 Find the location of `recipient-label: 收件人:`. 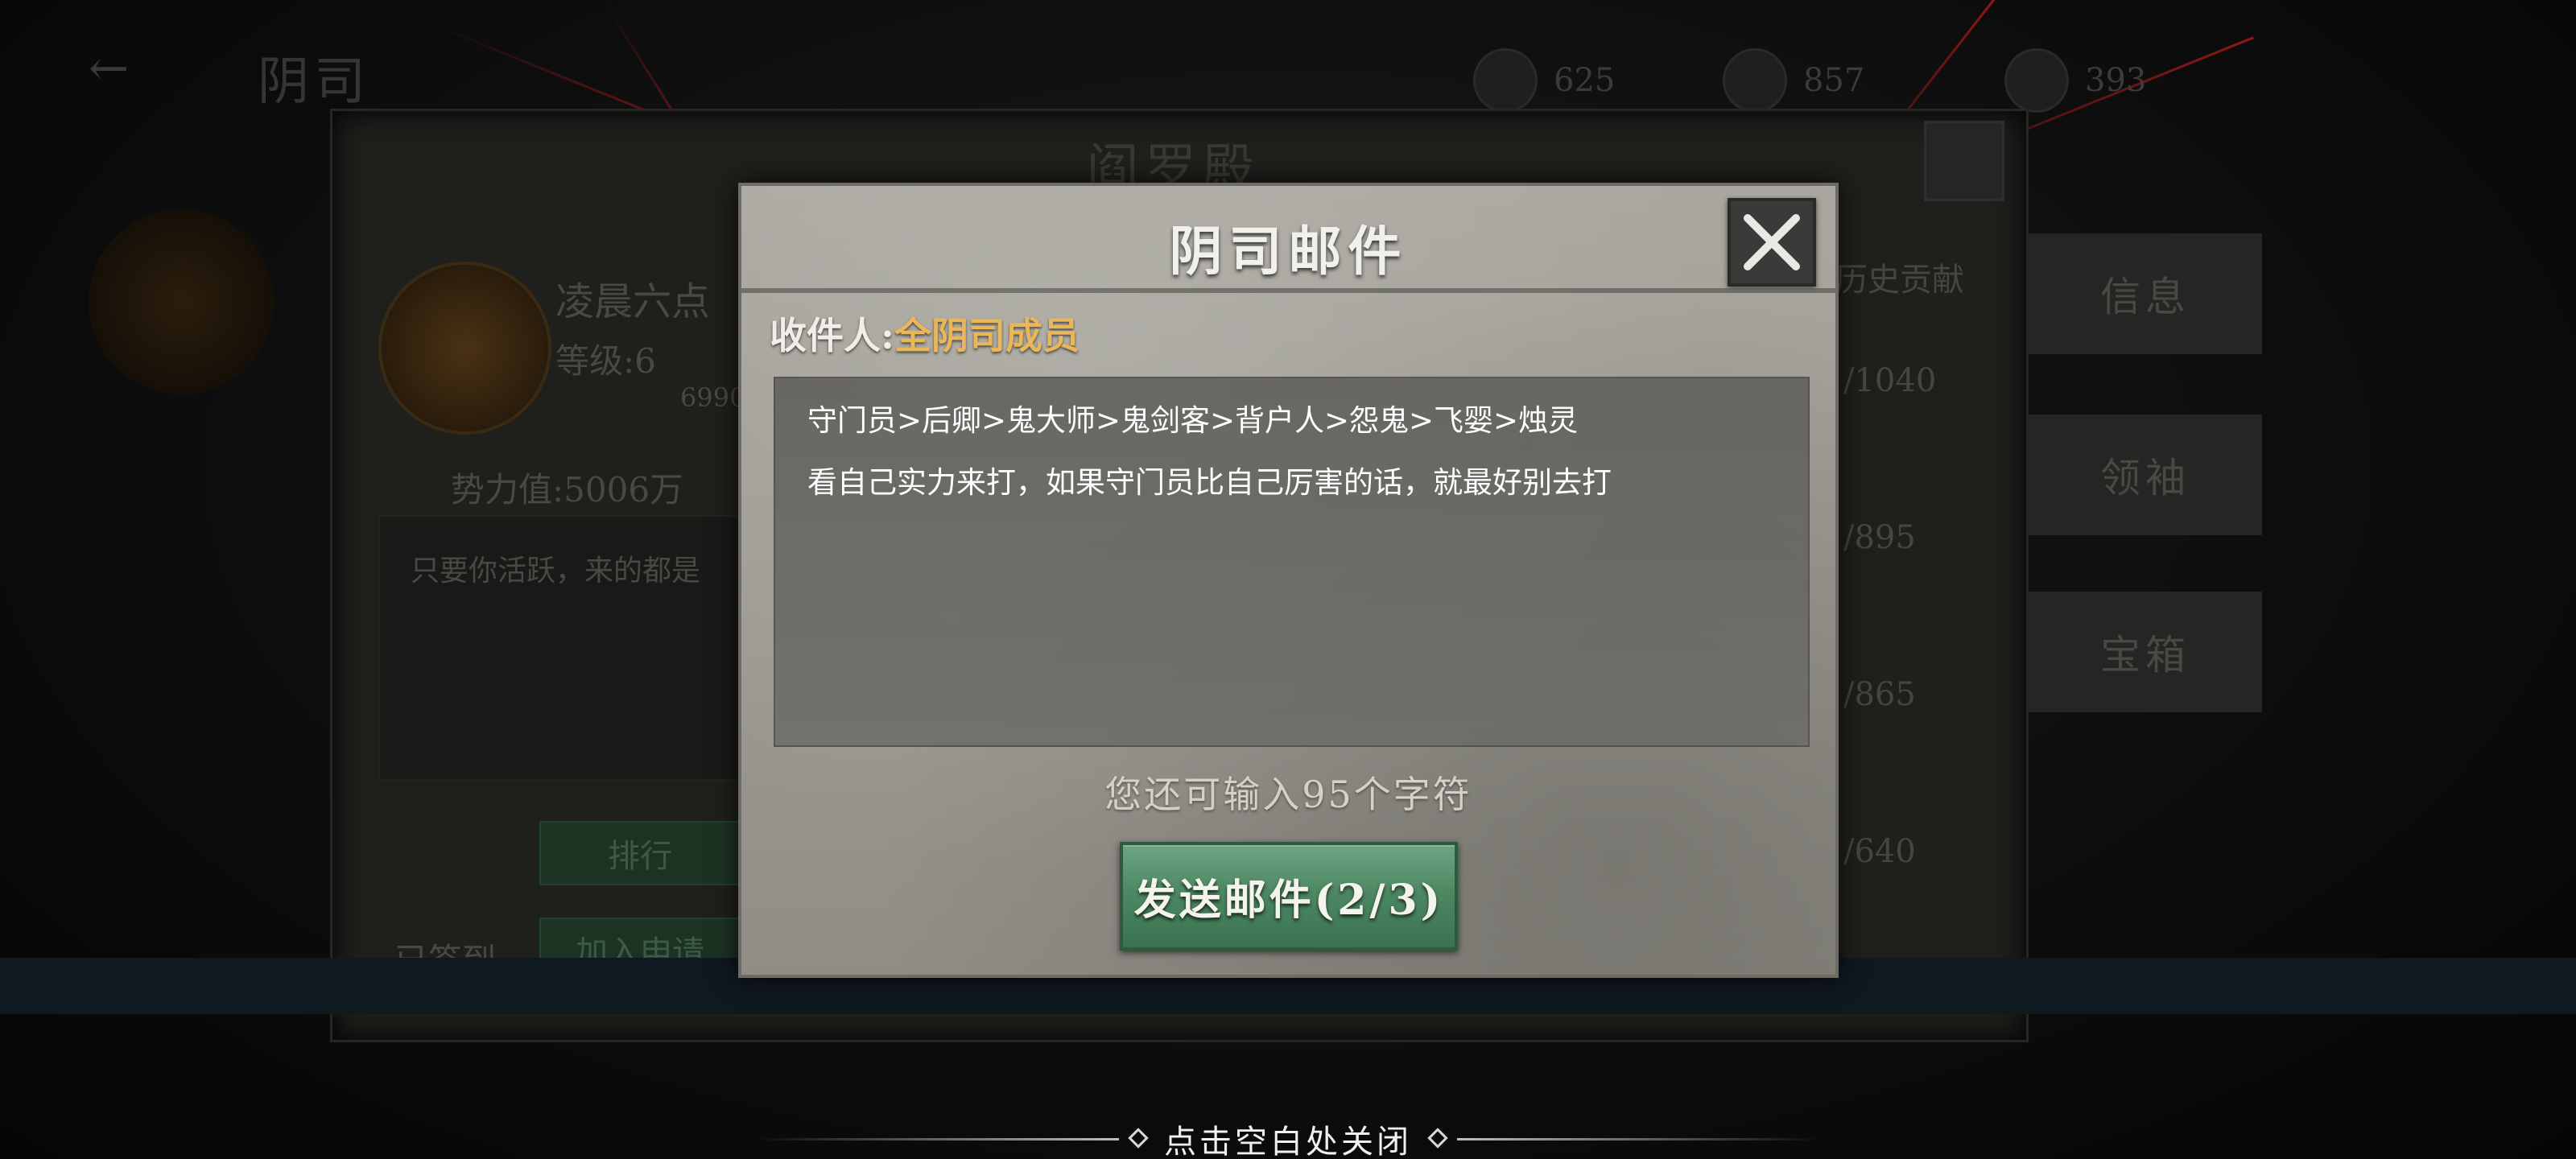

recipient-label: 收件人: is located at coordinates (832, 335).